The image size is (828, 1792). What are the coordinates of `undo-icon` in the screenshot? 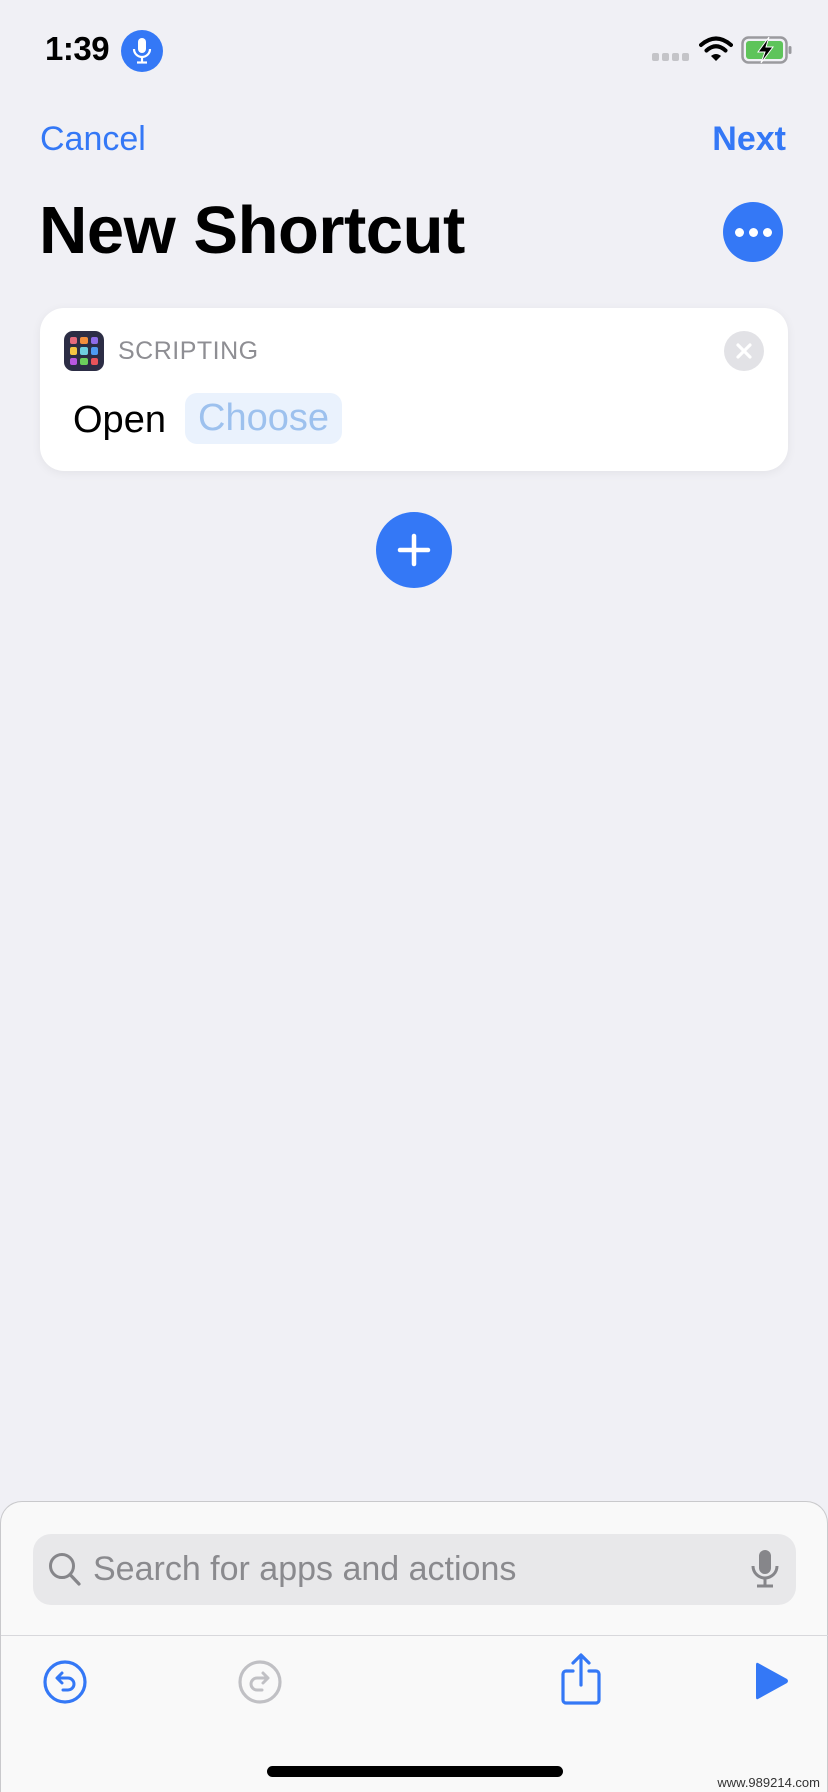 It's located at (65, 1682).